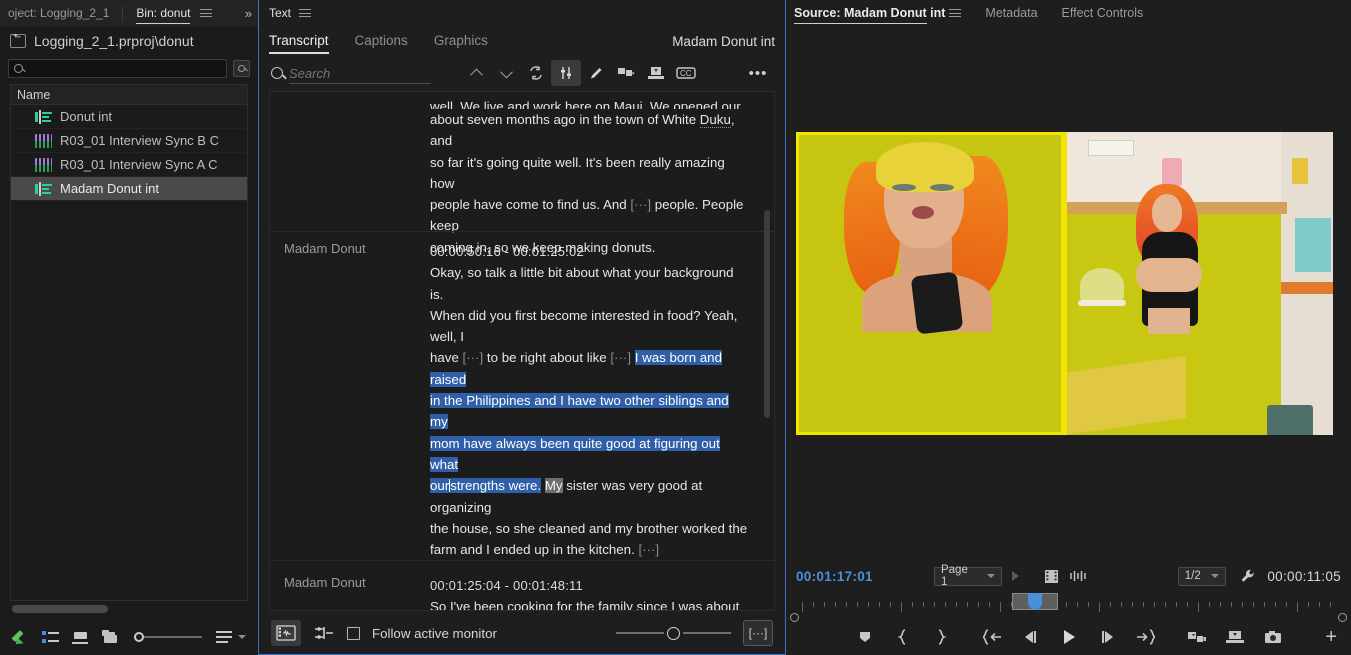 The width and height of the screenshot is (1351, 655). I want to click on transcript-settings-icon, so click(566, 73).